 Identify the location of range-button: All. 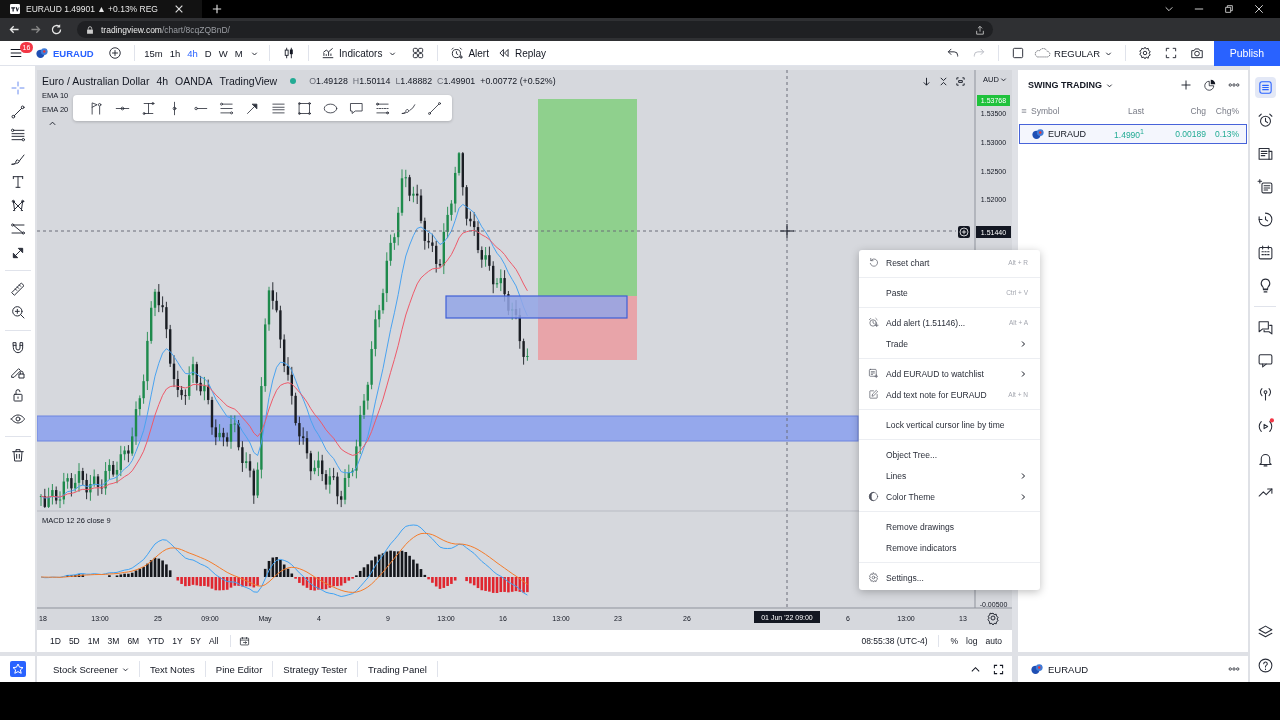
(214, 641).